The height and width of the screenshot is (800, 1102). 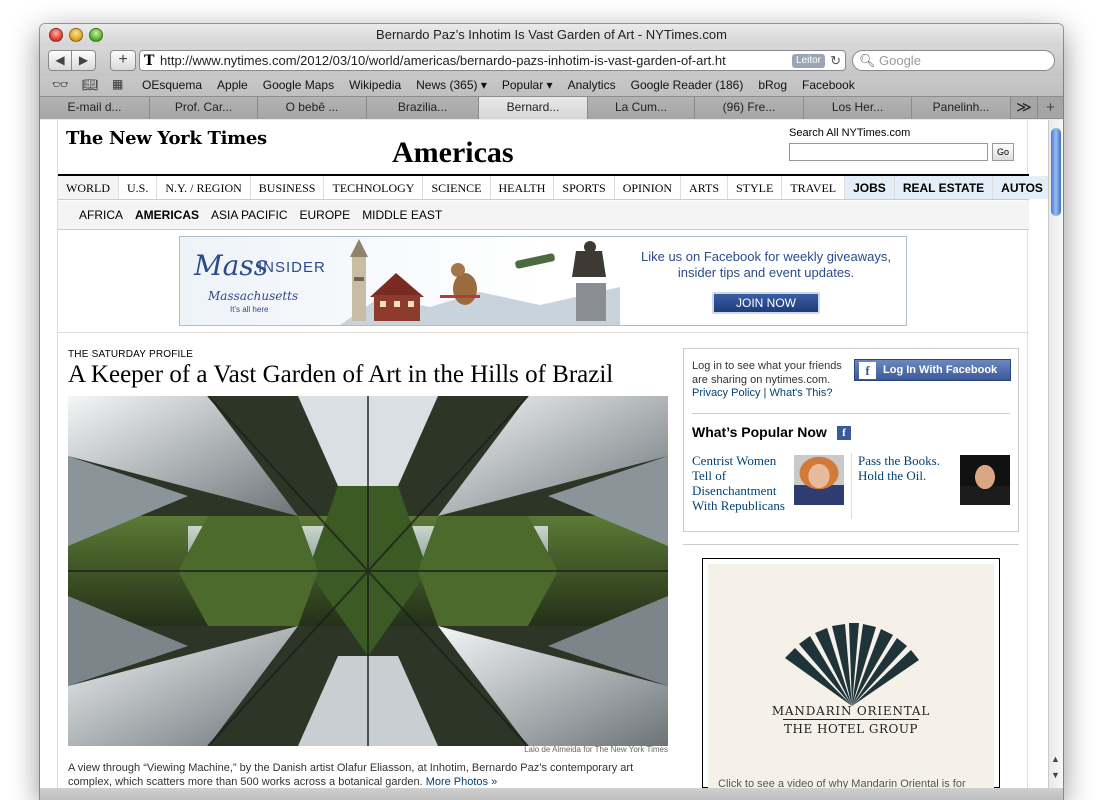 I want to click on bookmark-item: Popular ▾, so click(x=527, y=85).